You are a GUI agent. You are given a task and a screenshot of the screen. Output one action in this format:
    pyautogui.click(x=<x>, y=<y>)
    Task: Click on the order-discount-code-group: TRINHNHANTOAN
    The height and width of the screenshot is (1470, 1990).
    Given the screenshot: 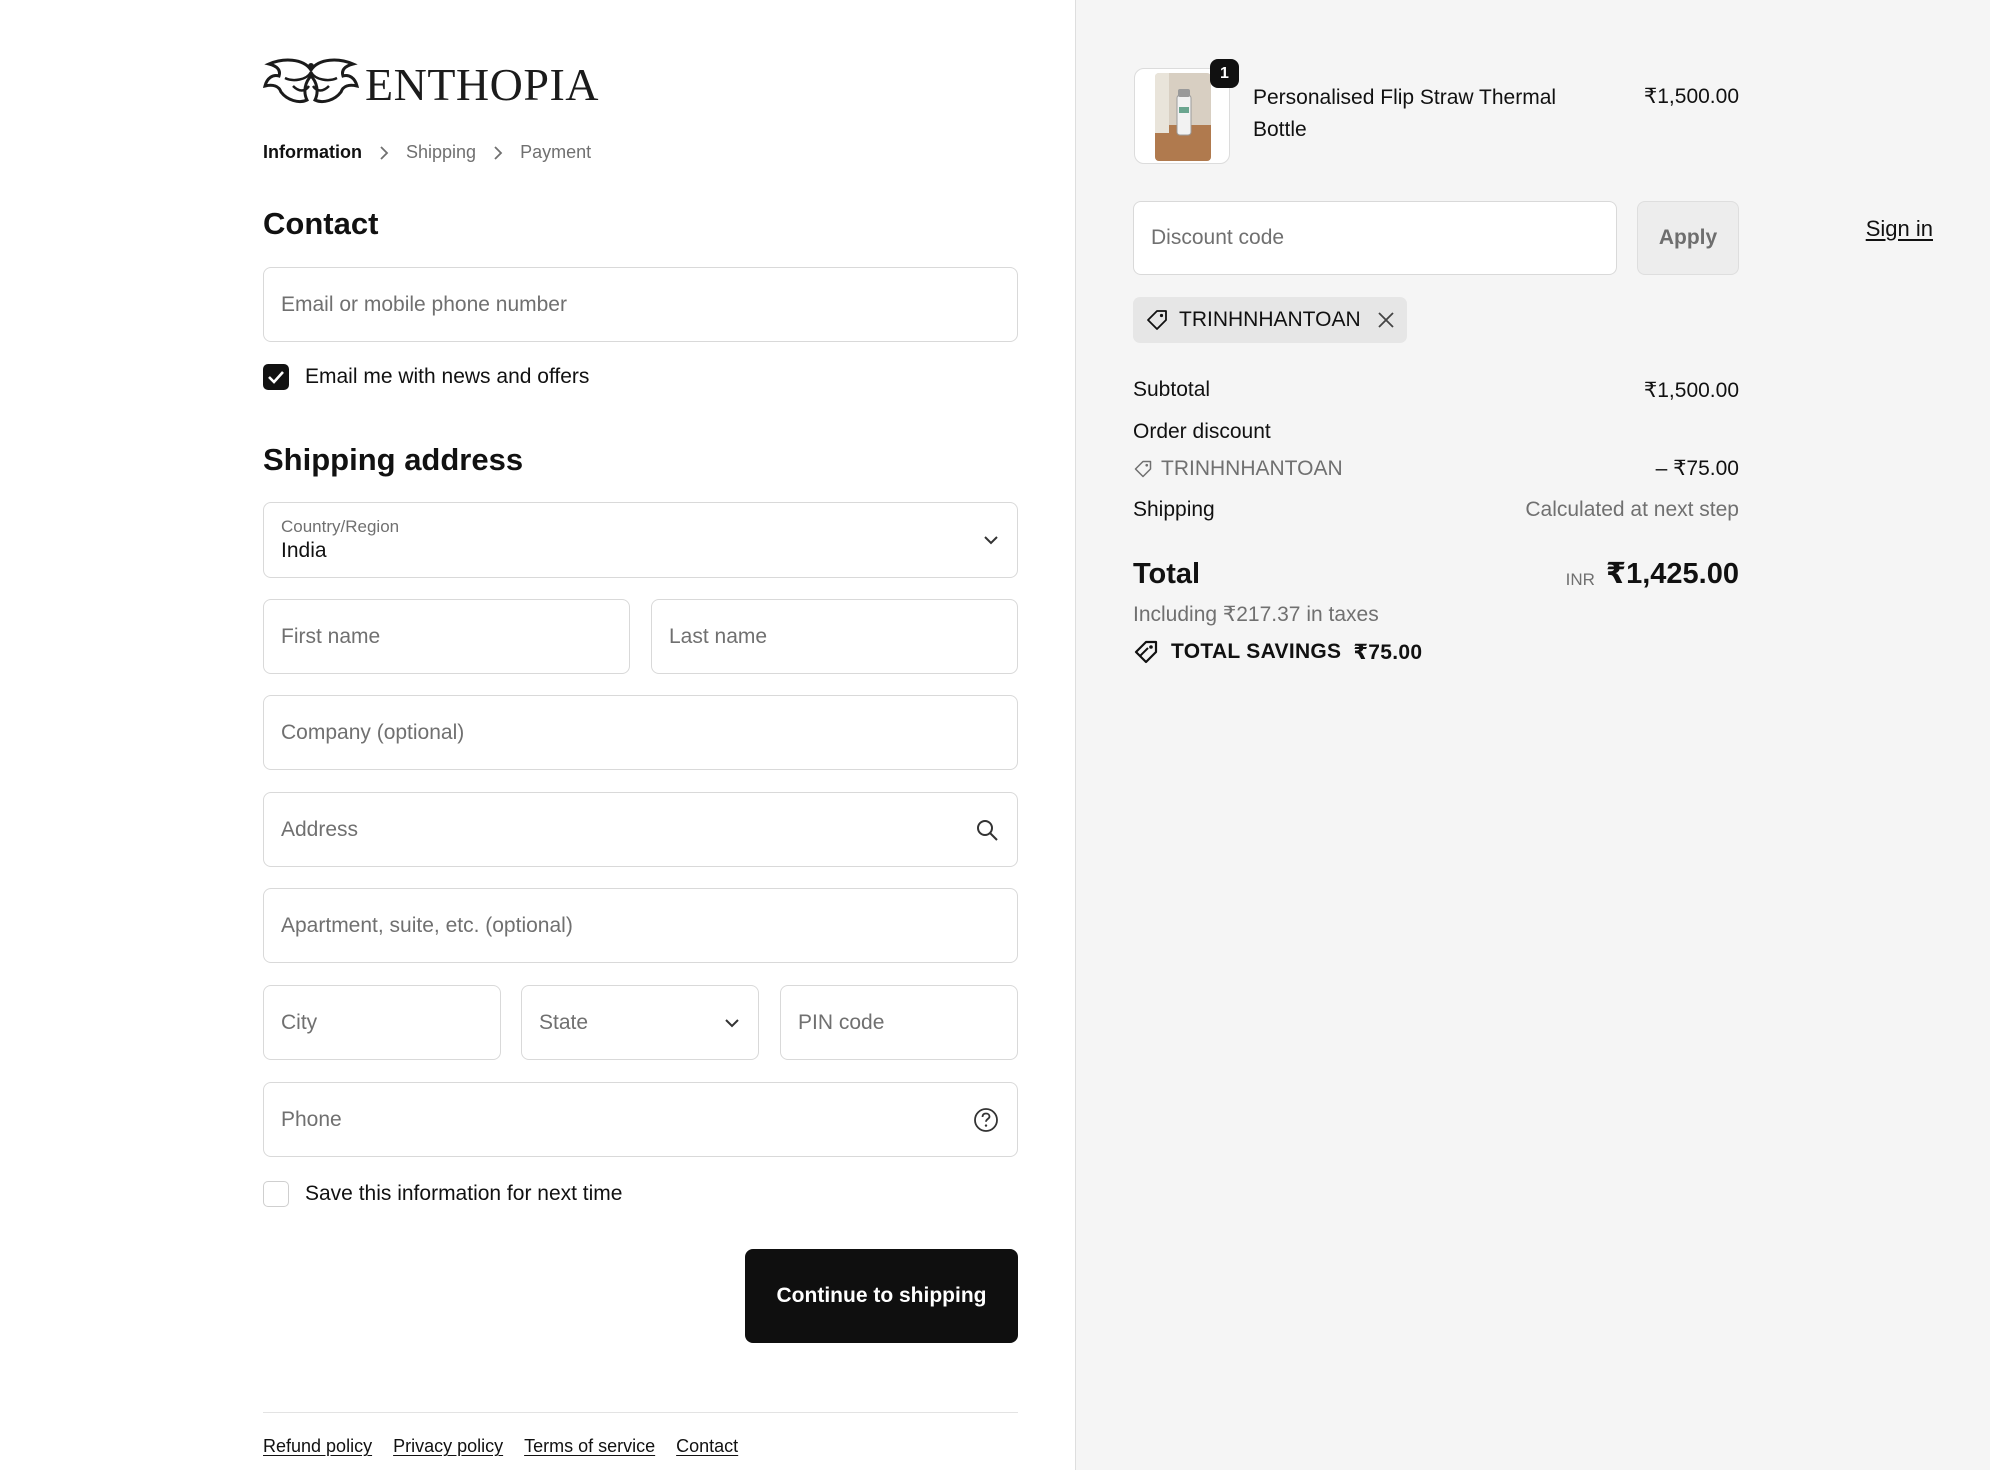 What is the action you would take?
    pyautogui.click(x=1238, y=468)
    